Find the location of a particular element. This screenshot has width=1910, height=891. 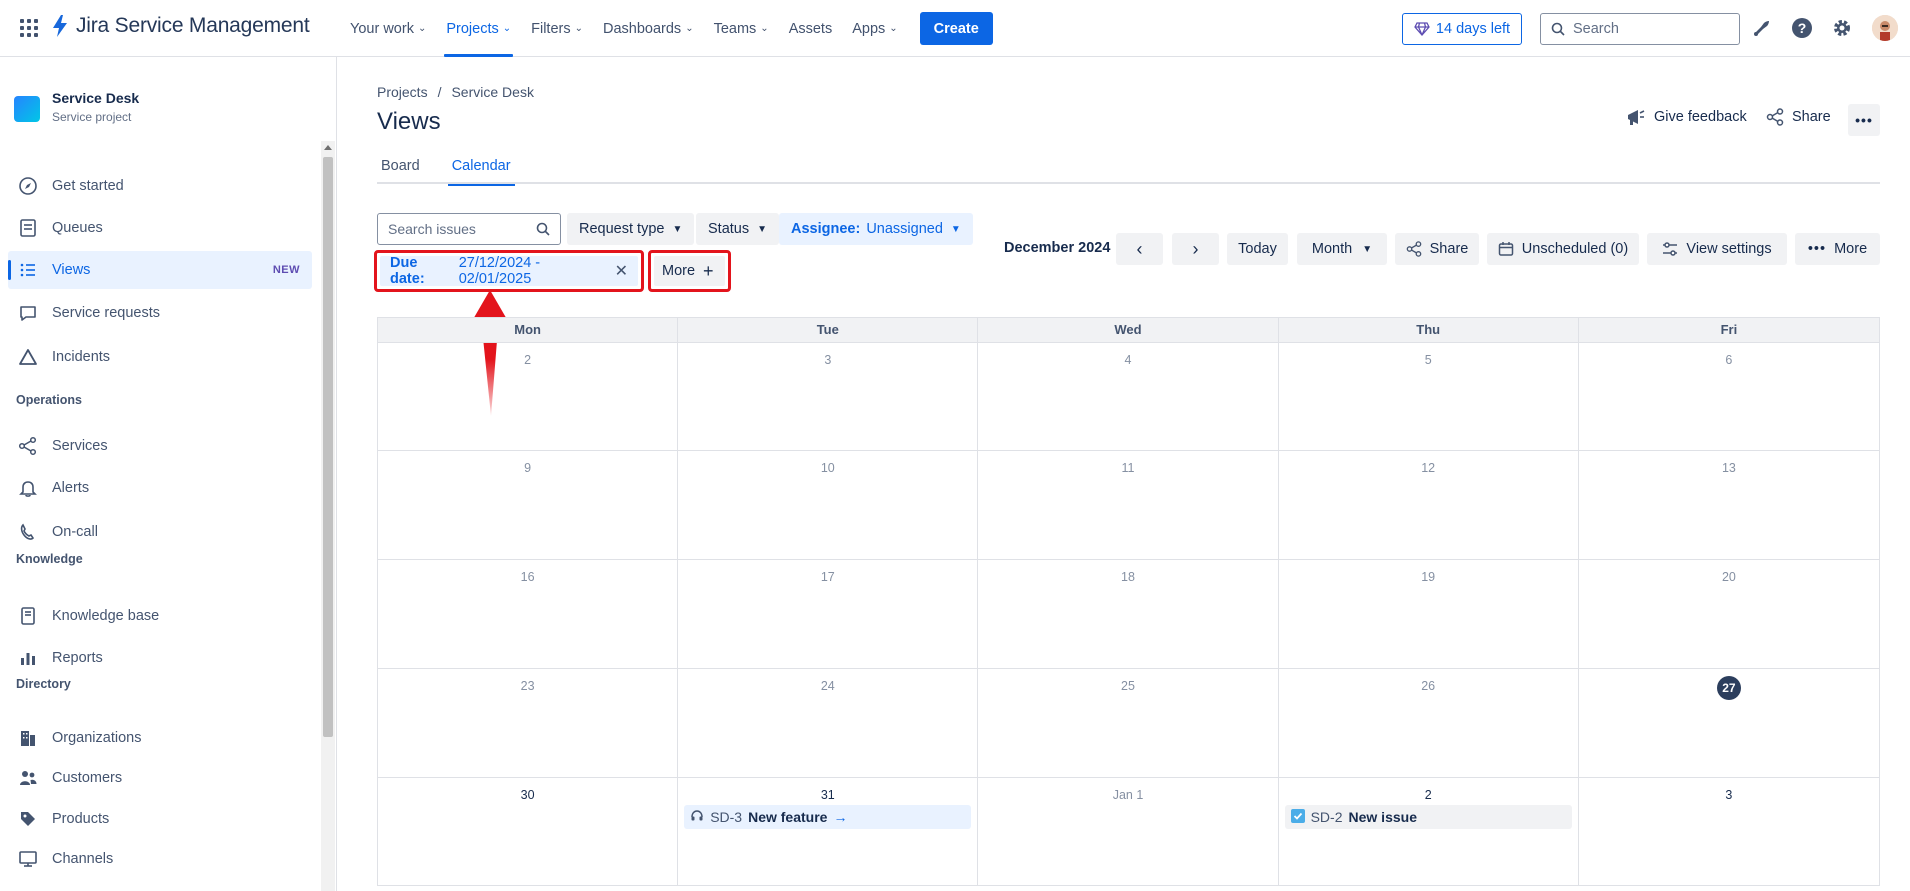

more-filters-button: More + is located at coordinates (689, 271).